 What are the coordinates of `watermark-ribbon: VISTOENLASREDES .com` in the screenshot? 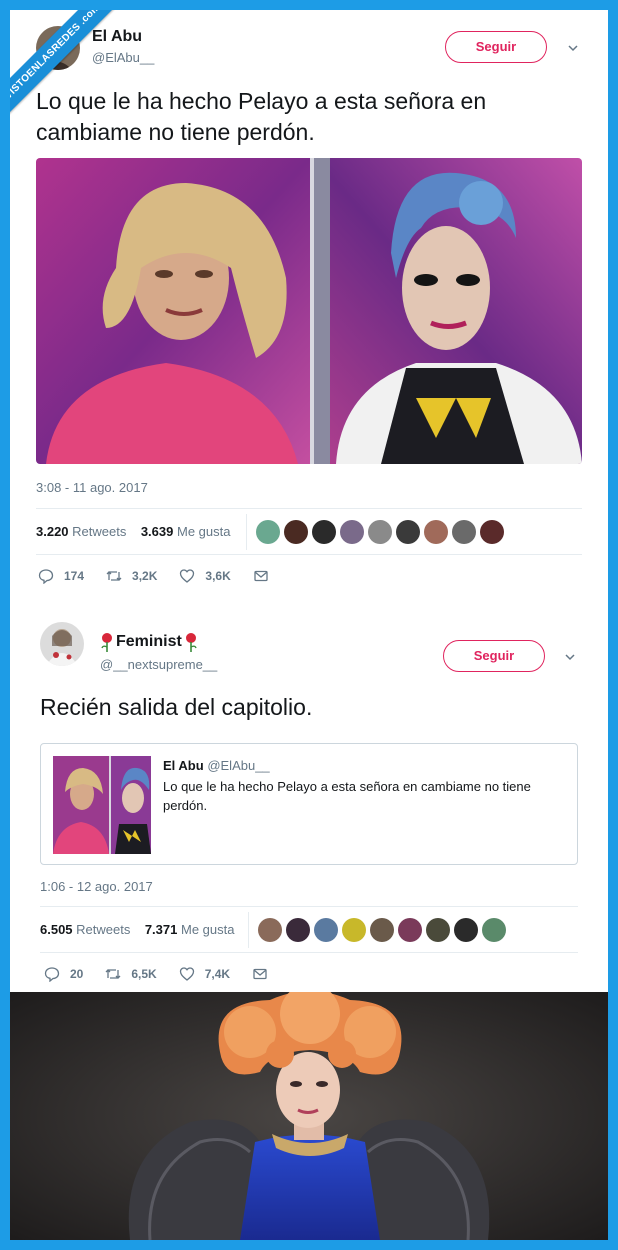 It's located at (70, 70).